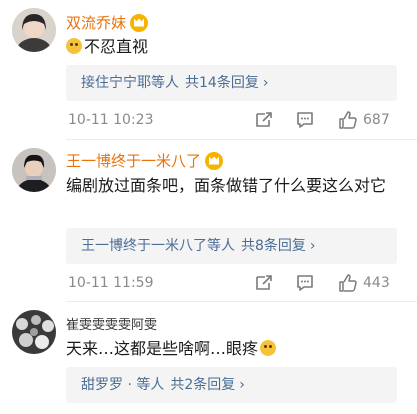 This screenshot has width=417, height=414. Describe the element at coordinates (130, 83) in the screenshot. I see `replies-names: 接住宁宁耶等人` at that location.